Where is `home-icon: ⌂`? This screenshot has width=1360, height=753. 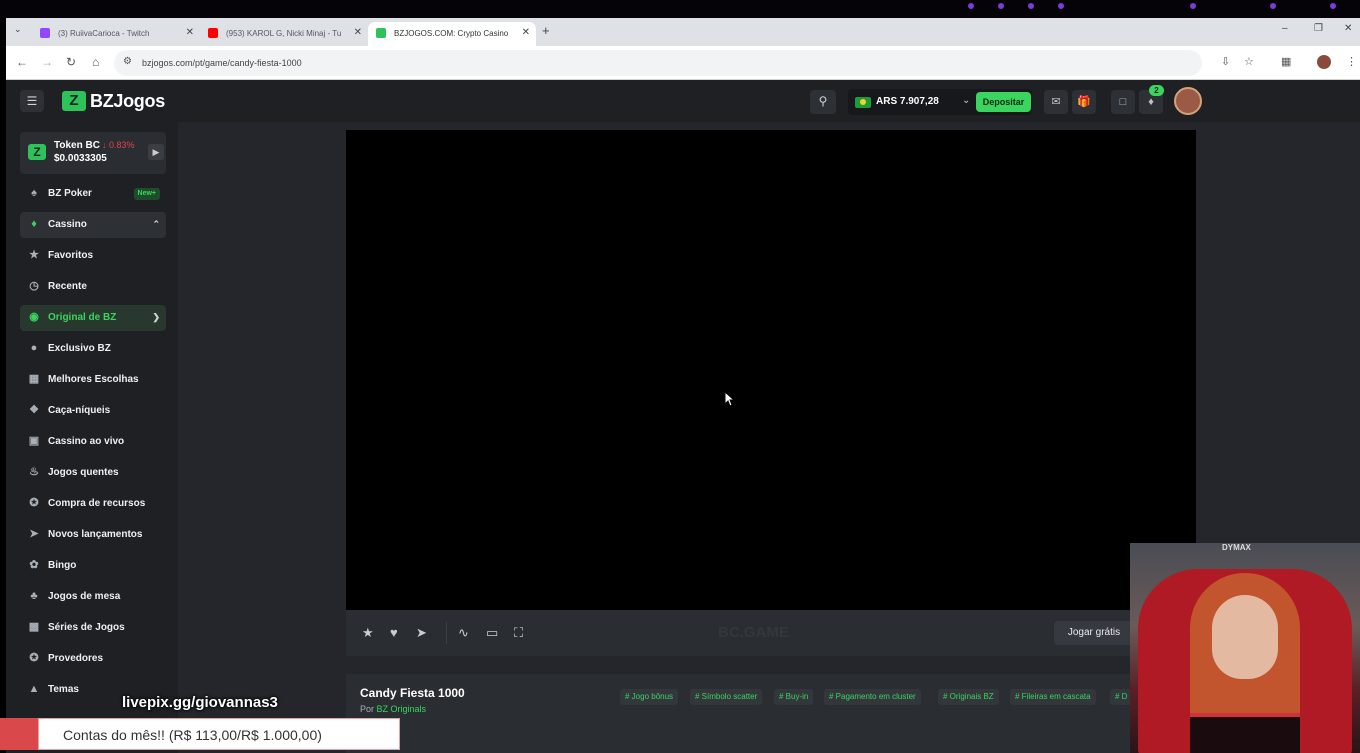
home-icon: ⌂ is located at coordinates (95, 62).